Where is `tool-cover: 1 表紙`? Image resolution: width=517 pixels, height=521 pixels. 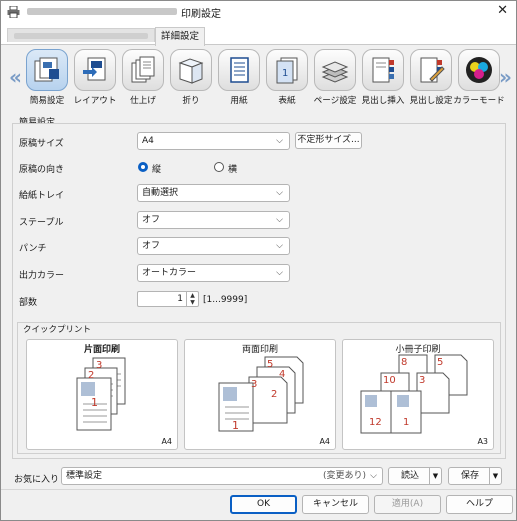
tool-cover: 1 表紙 is located at coordinates (287, 79).